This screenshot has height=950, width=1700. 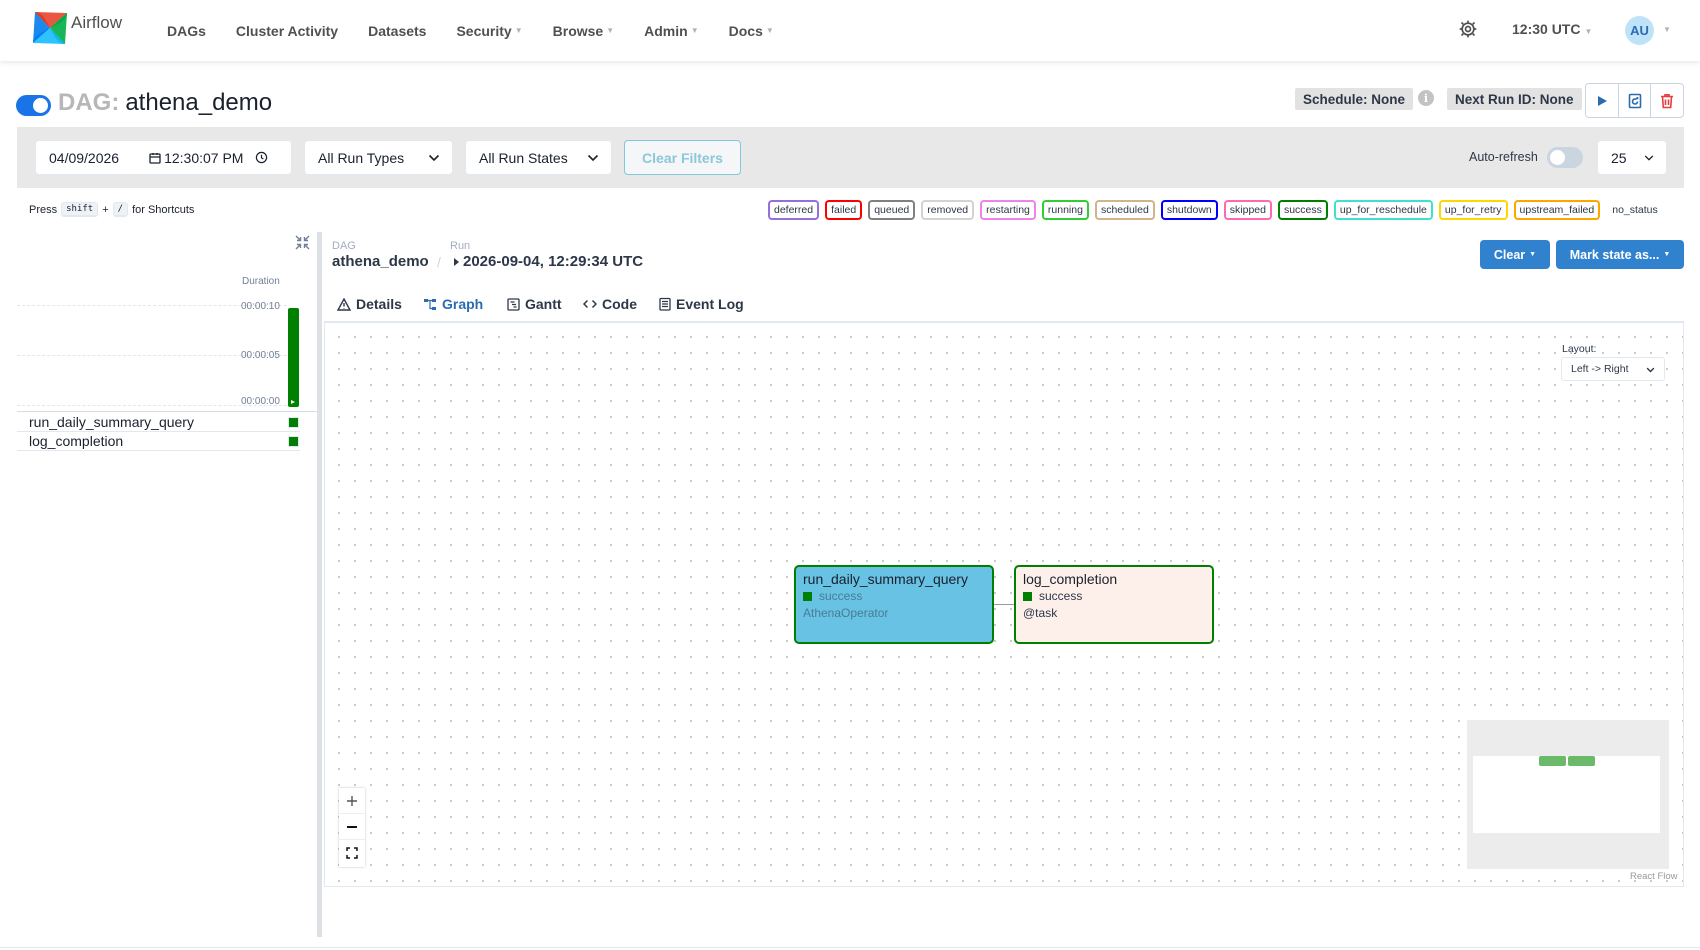 I want to click on state-no-status: no_status, so click(x=1635, y=210).